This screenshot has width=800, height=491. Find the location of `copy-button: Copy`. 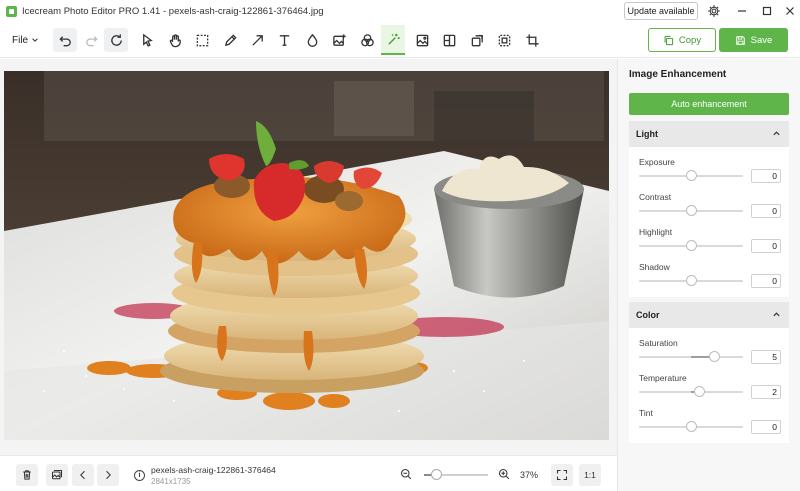

copy-button: Copy is located at coordinates (682, 40).